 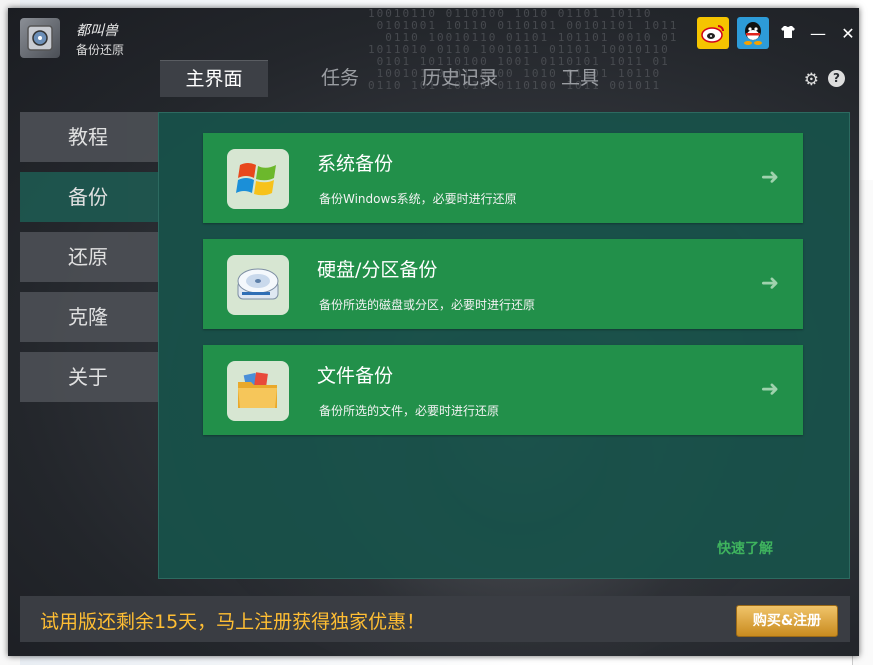 I want to click on card-description: 备份所选的磁盘或分区，必要时进行还原, so click(x=427, y=305).